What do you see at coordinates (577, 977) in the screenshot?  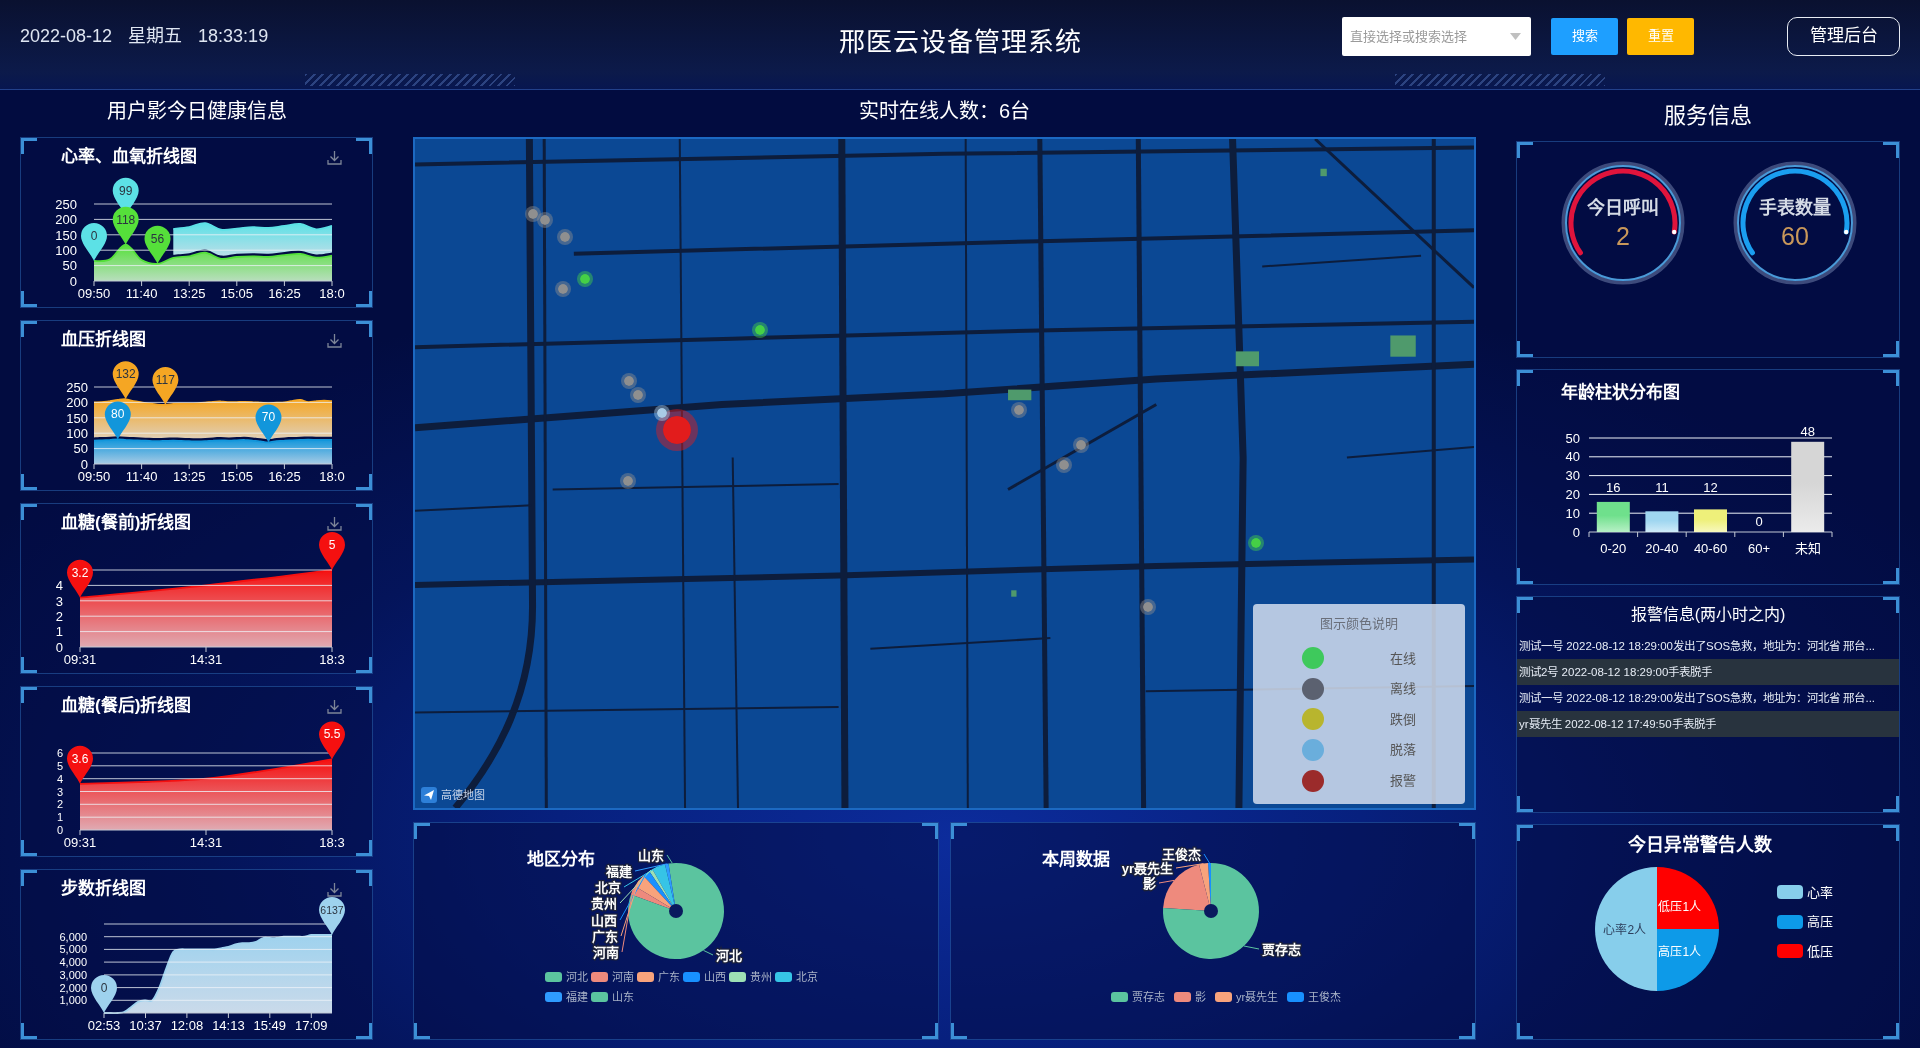 I see `legend-label: 河北` at bounding box center [577, 977].